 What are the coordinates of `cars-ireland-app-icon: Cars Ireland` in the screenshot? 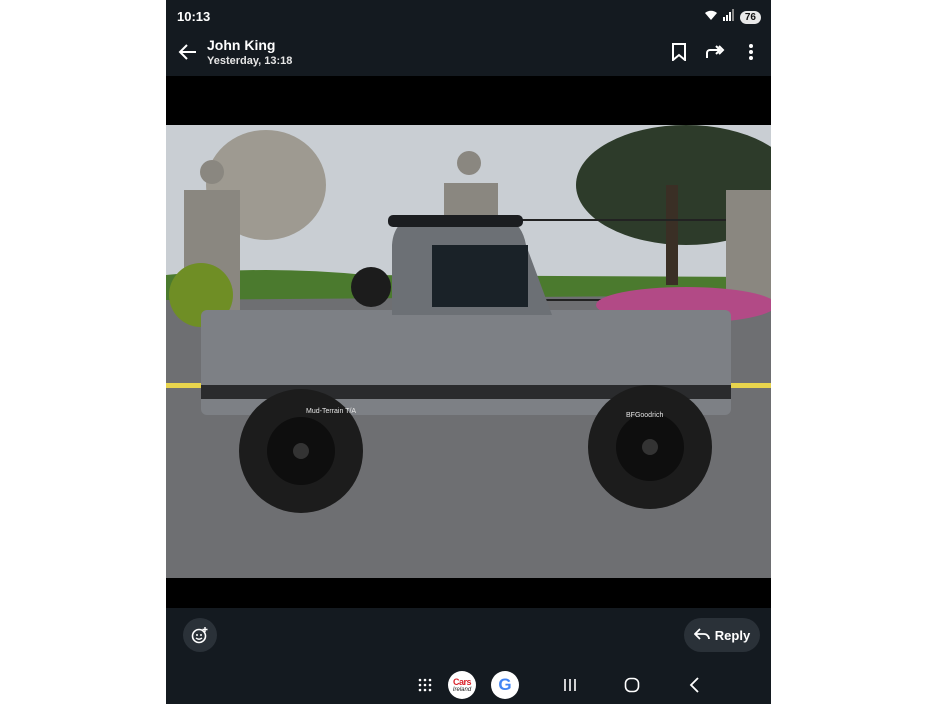 It's located at (462, 685).